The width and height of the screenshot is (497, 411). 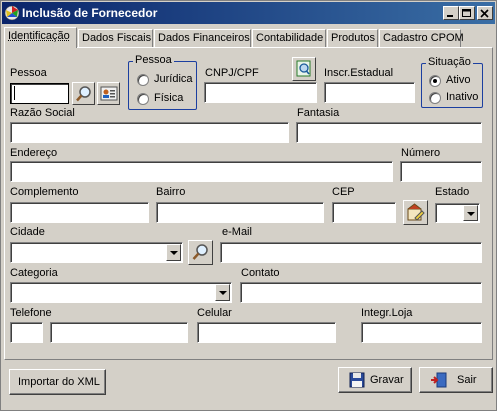 I want to click on contato-label: Contato, so click(x=260, y=273).